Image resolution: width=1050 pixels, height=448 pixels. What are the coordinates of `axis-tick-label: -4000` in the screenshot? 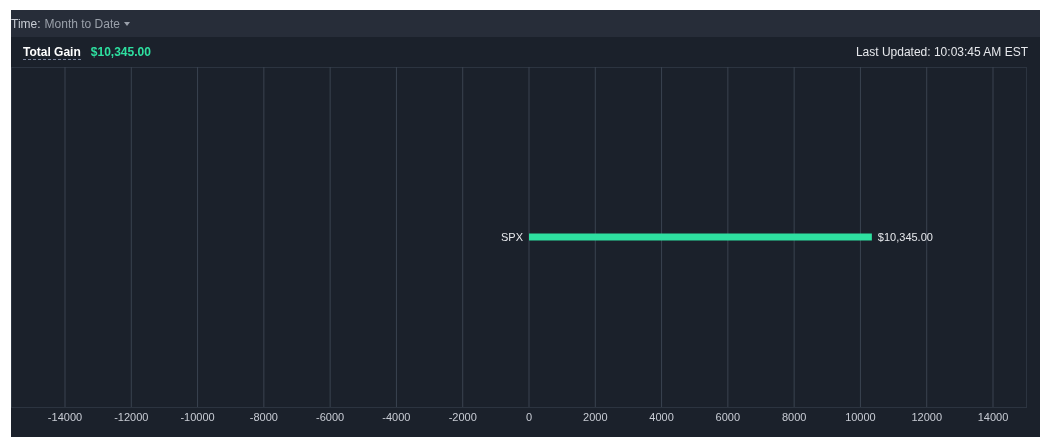 It's located at (396, 417).